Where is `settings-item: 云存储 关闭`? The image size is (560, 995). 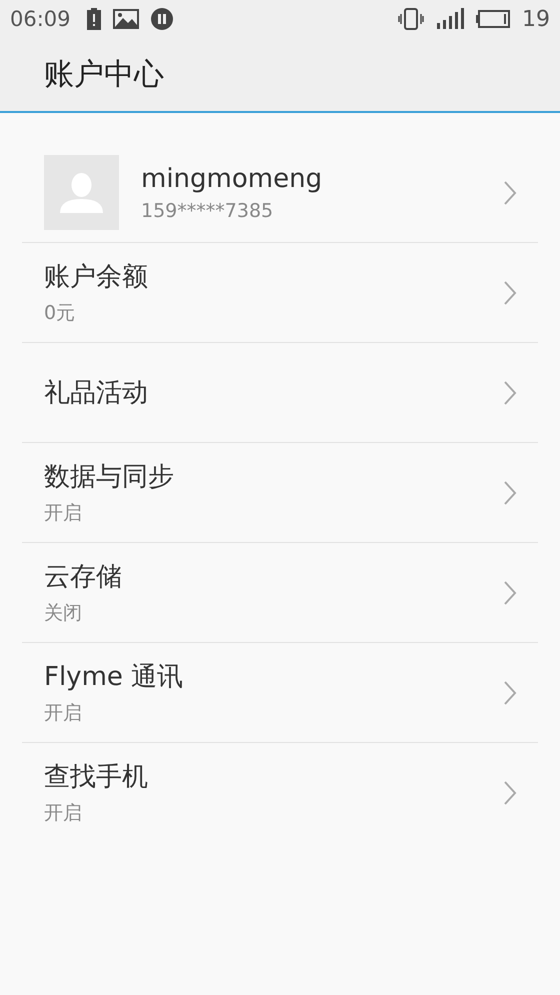 settings-item: 云存储 关闭 is located at coordinates (280, 593).